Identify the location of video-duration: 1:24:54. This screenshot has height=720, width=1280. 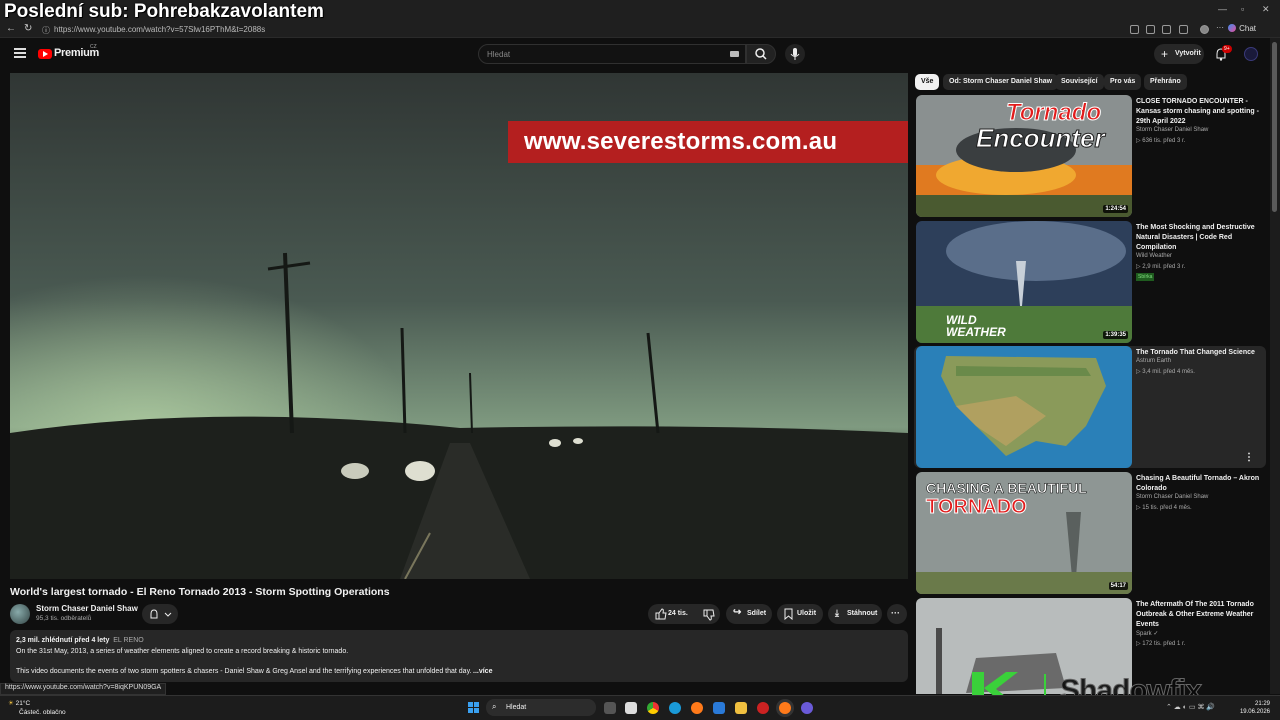
(1115, 209).